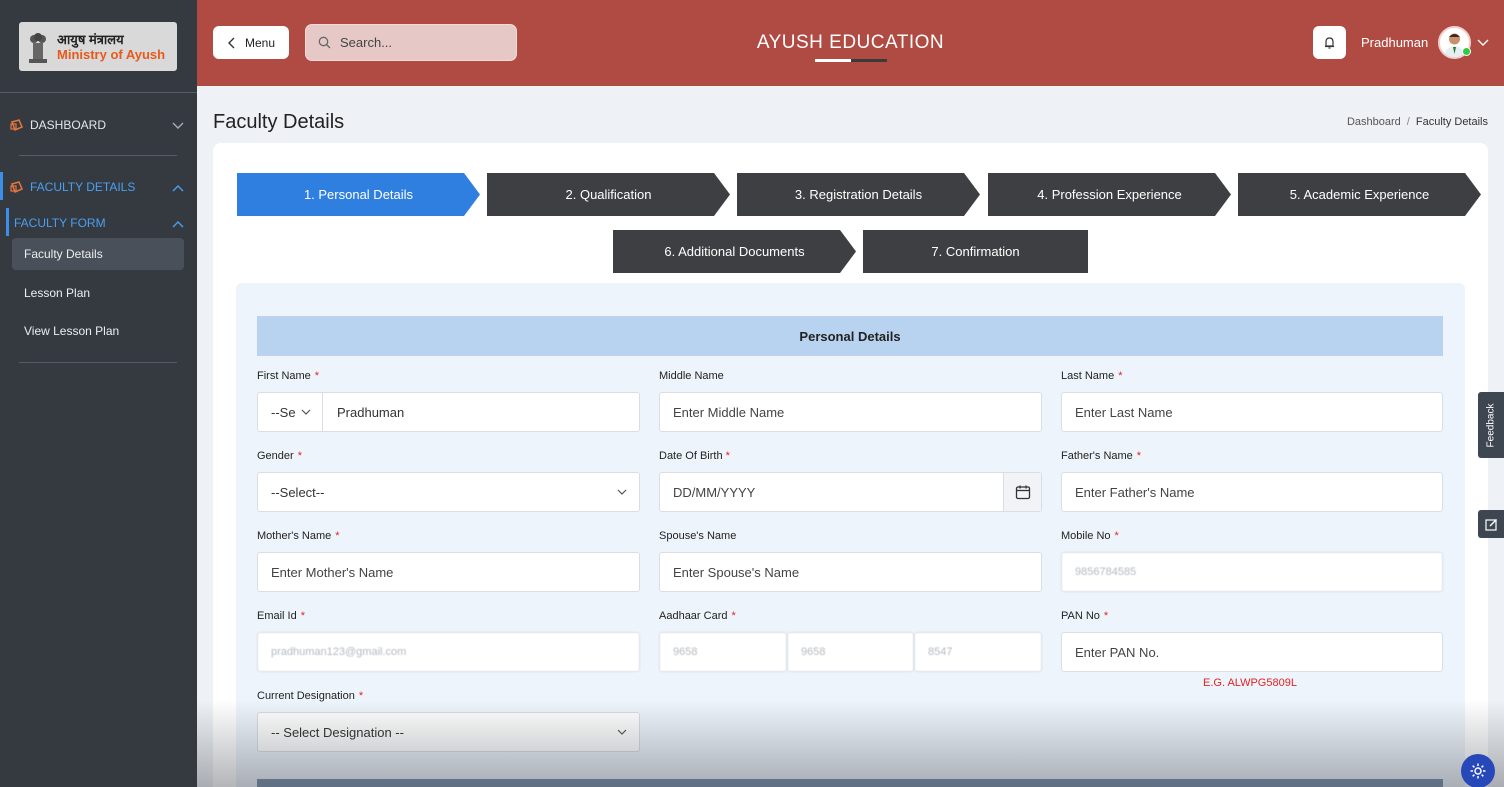 The width and height of the screenshot is (1504, 787). What do you see at coordinates (279, 456) in the screenshot?
I see `gender-label: Gender *` at bounding box center [279, 456].